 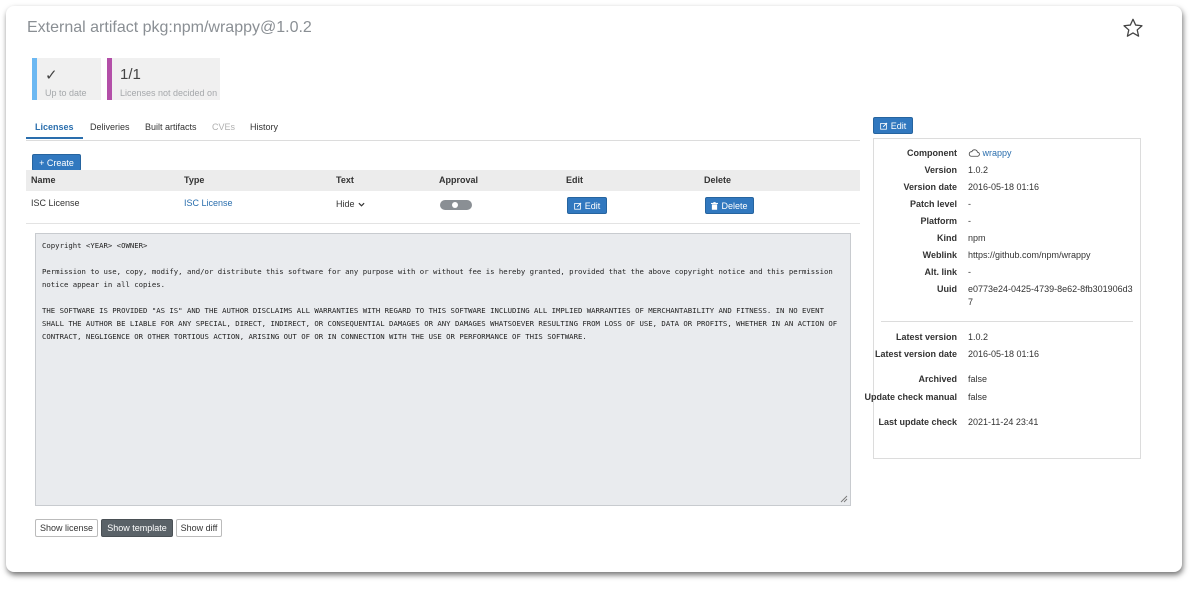 I want to click on create-license-button: + Create, so click(x=56, y=162).